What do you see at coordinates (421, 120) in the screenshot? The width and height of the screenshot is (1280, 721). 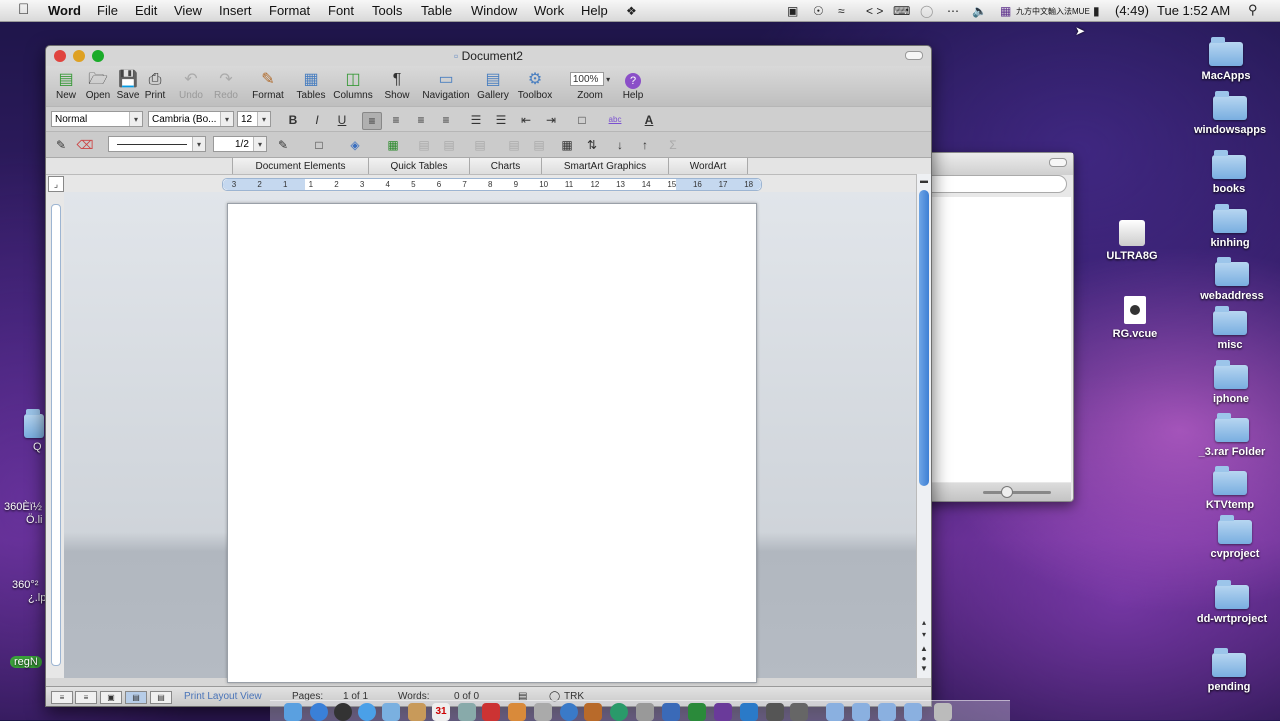 I see `align-right-icon: ≡` at bounding box center [421, 120].